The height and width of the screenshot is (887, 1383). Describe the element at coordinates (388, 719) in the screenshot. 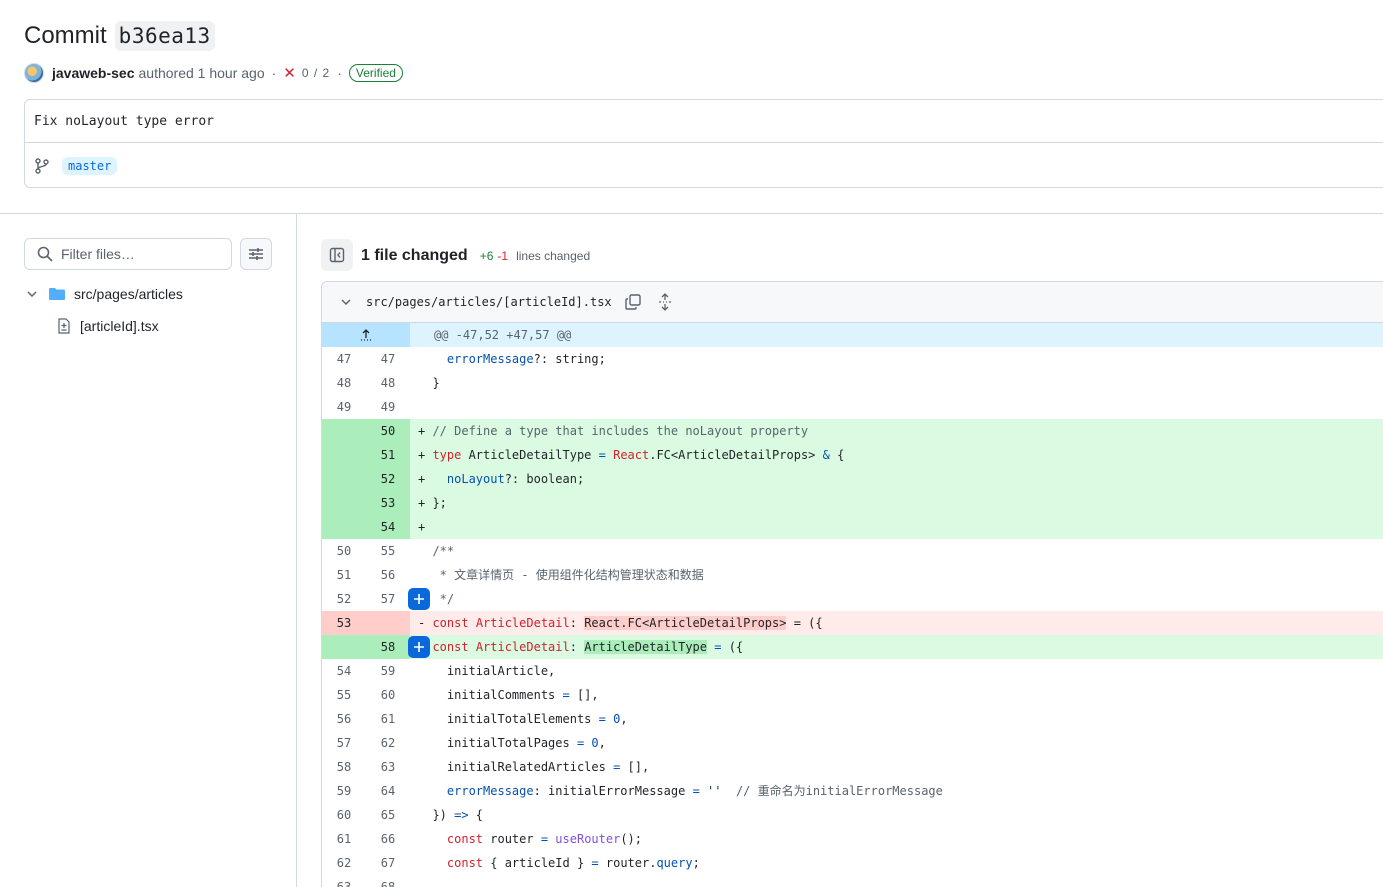

I see `new-line-number: 61` at that location.